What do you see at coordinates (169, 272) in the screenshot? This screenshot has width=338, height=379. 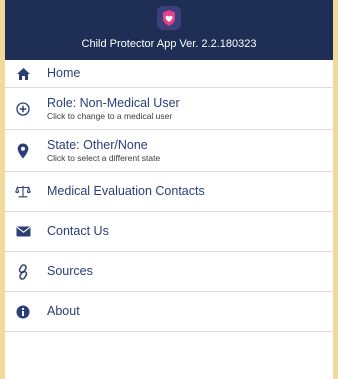 I see `menu-item-sources: Sources` at bounding box center [169, 272].